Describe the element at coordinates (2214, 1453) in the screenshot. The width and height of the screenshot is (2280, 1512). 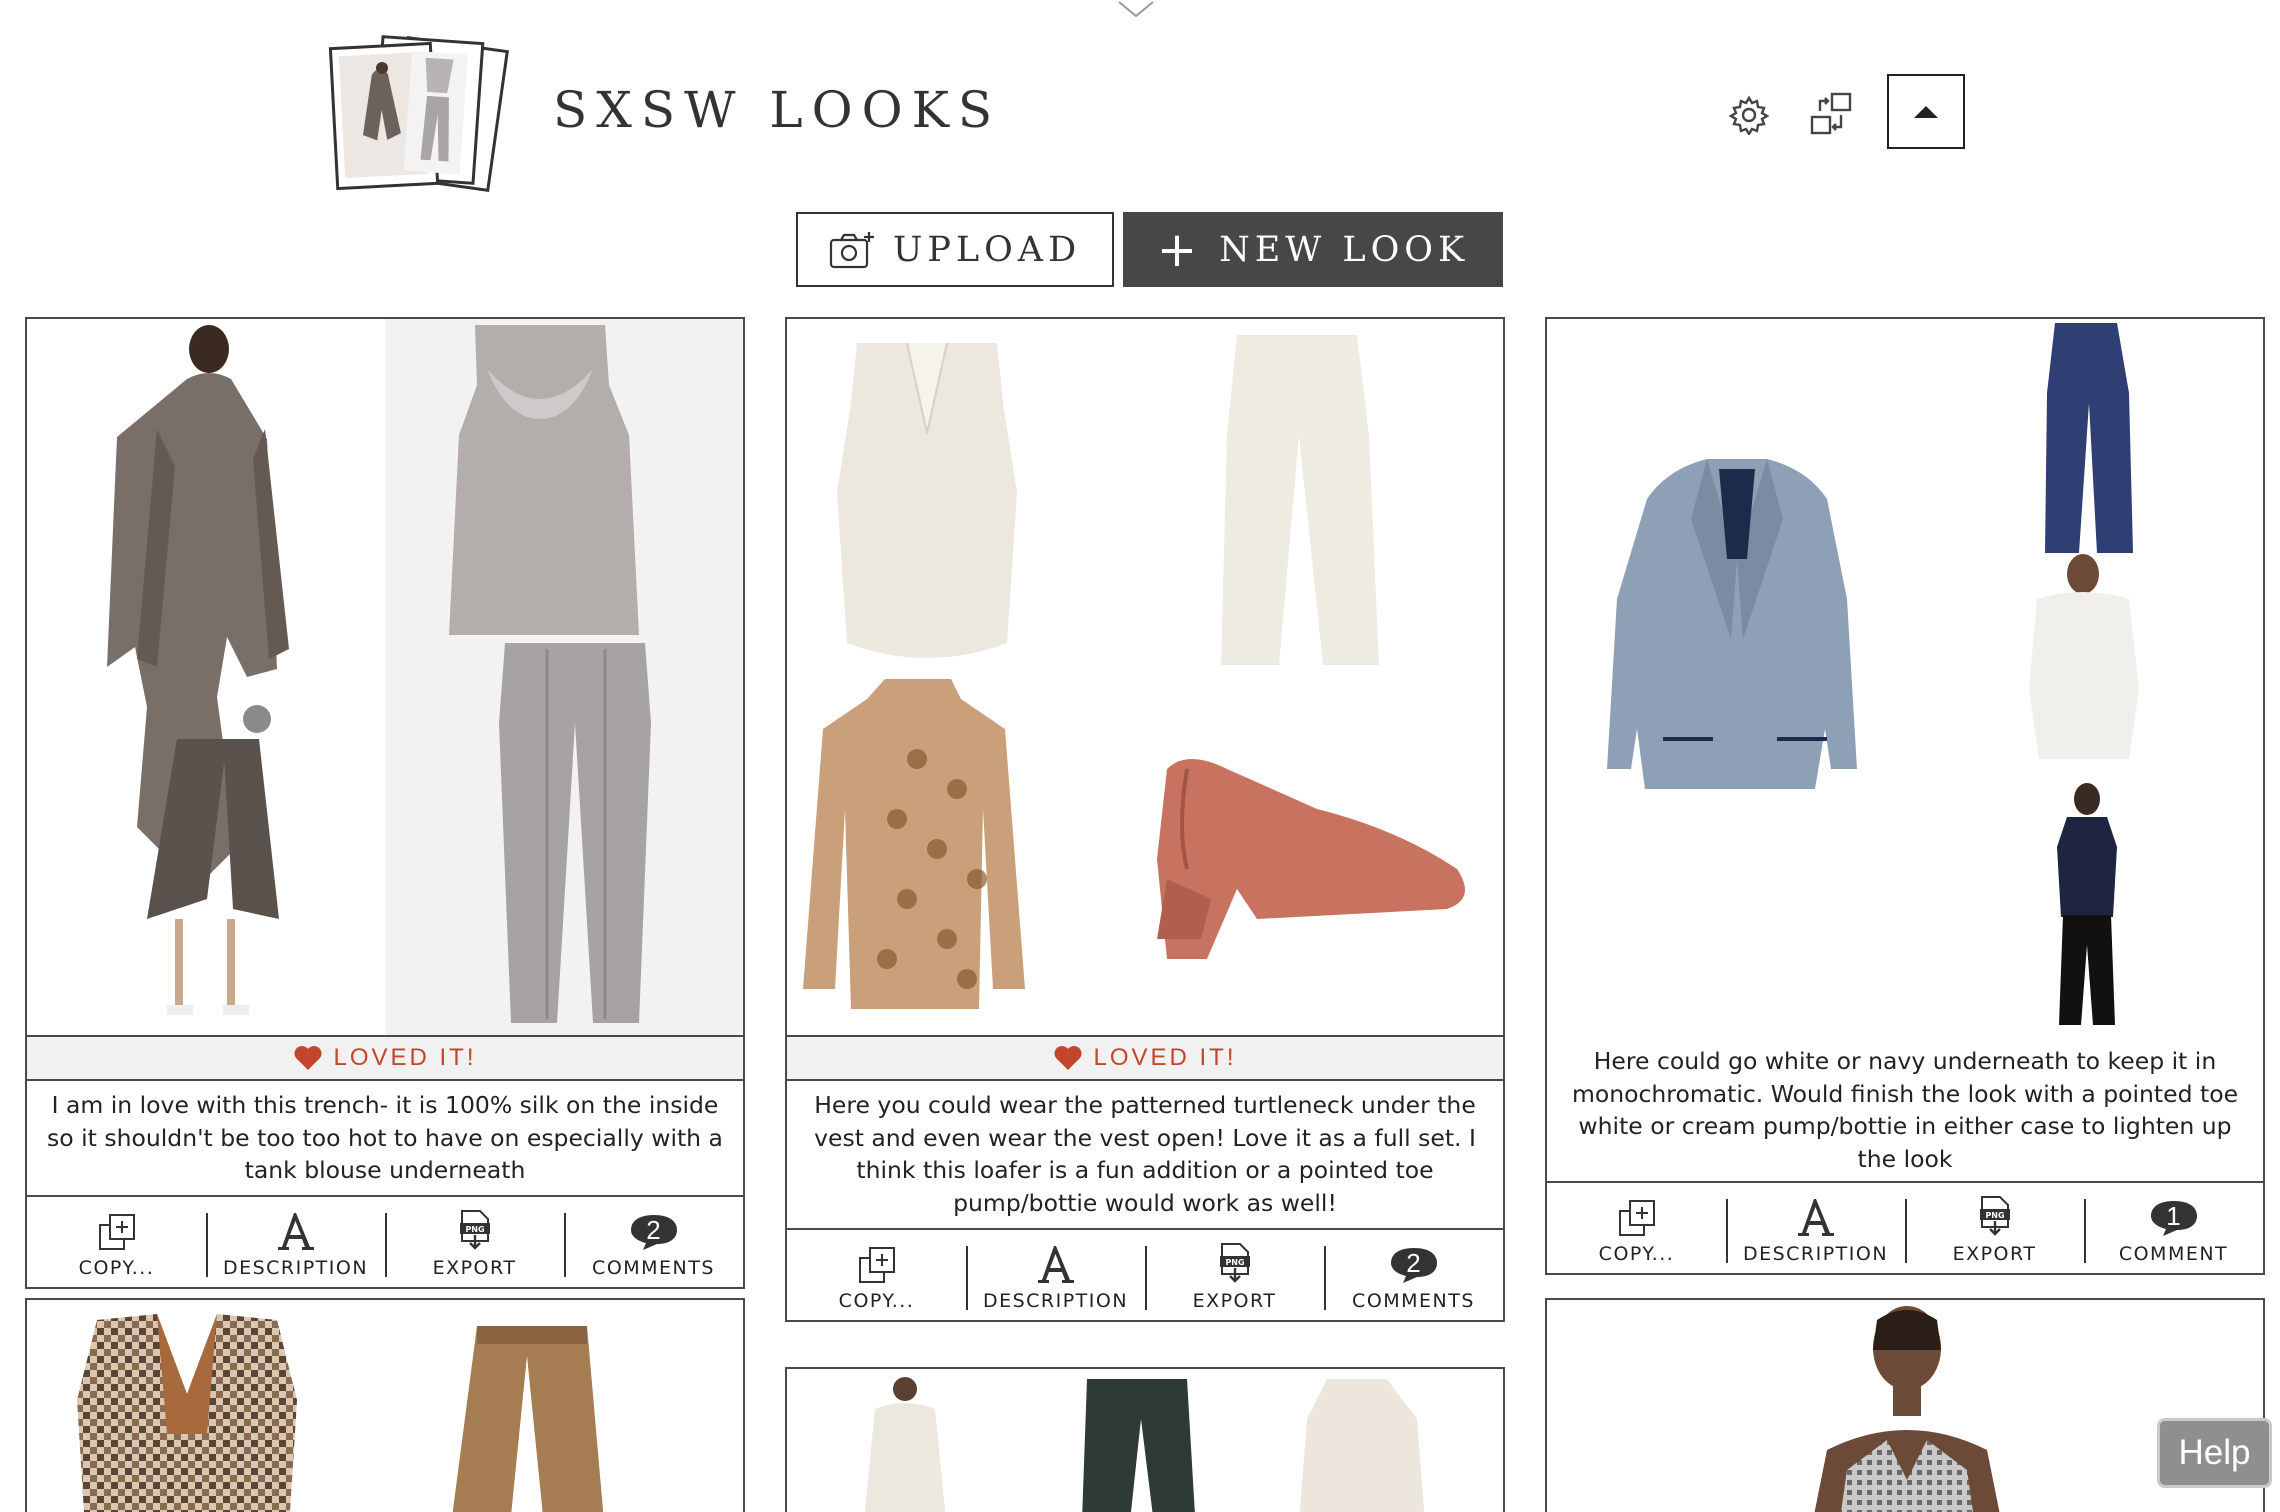
I see `help-button: Help` at that location.